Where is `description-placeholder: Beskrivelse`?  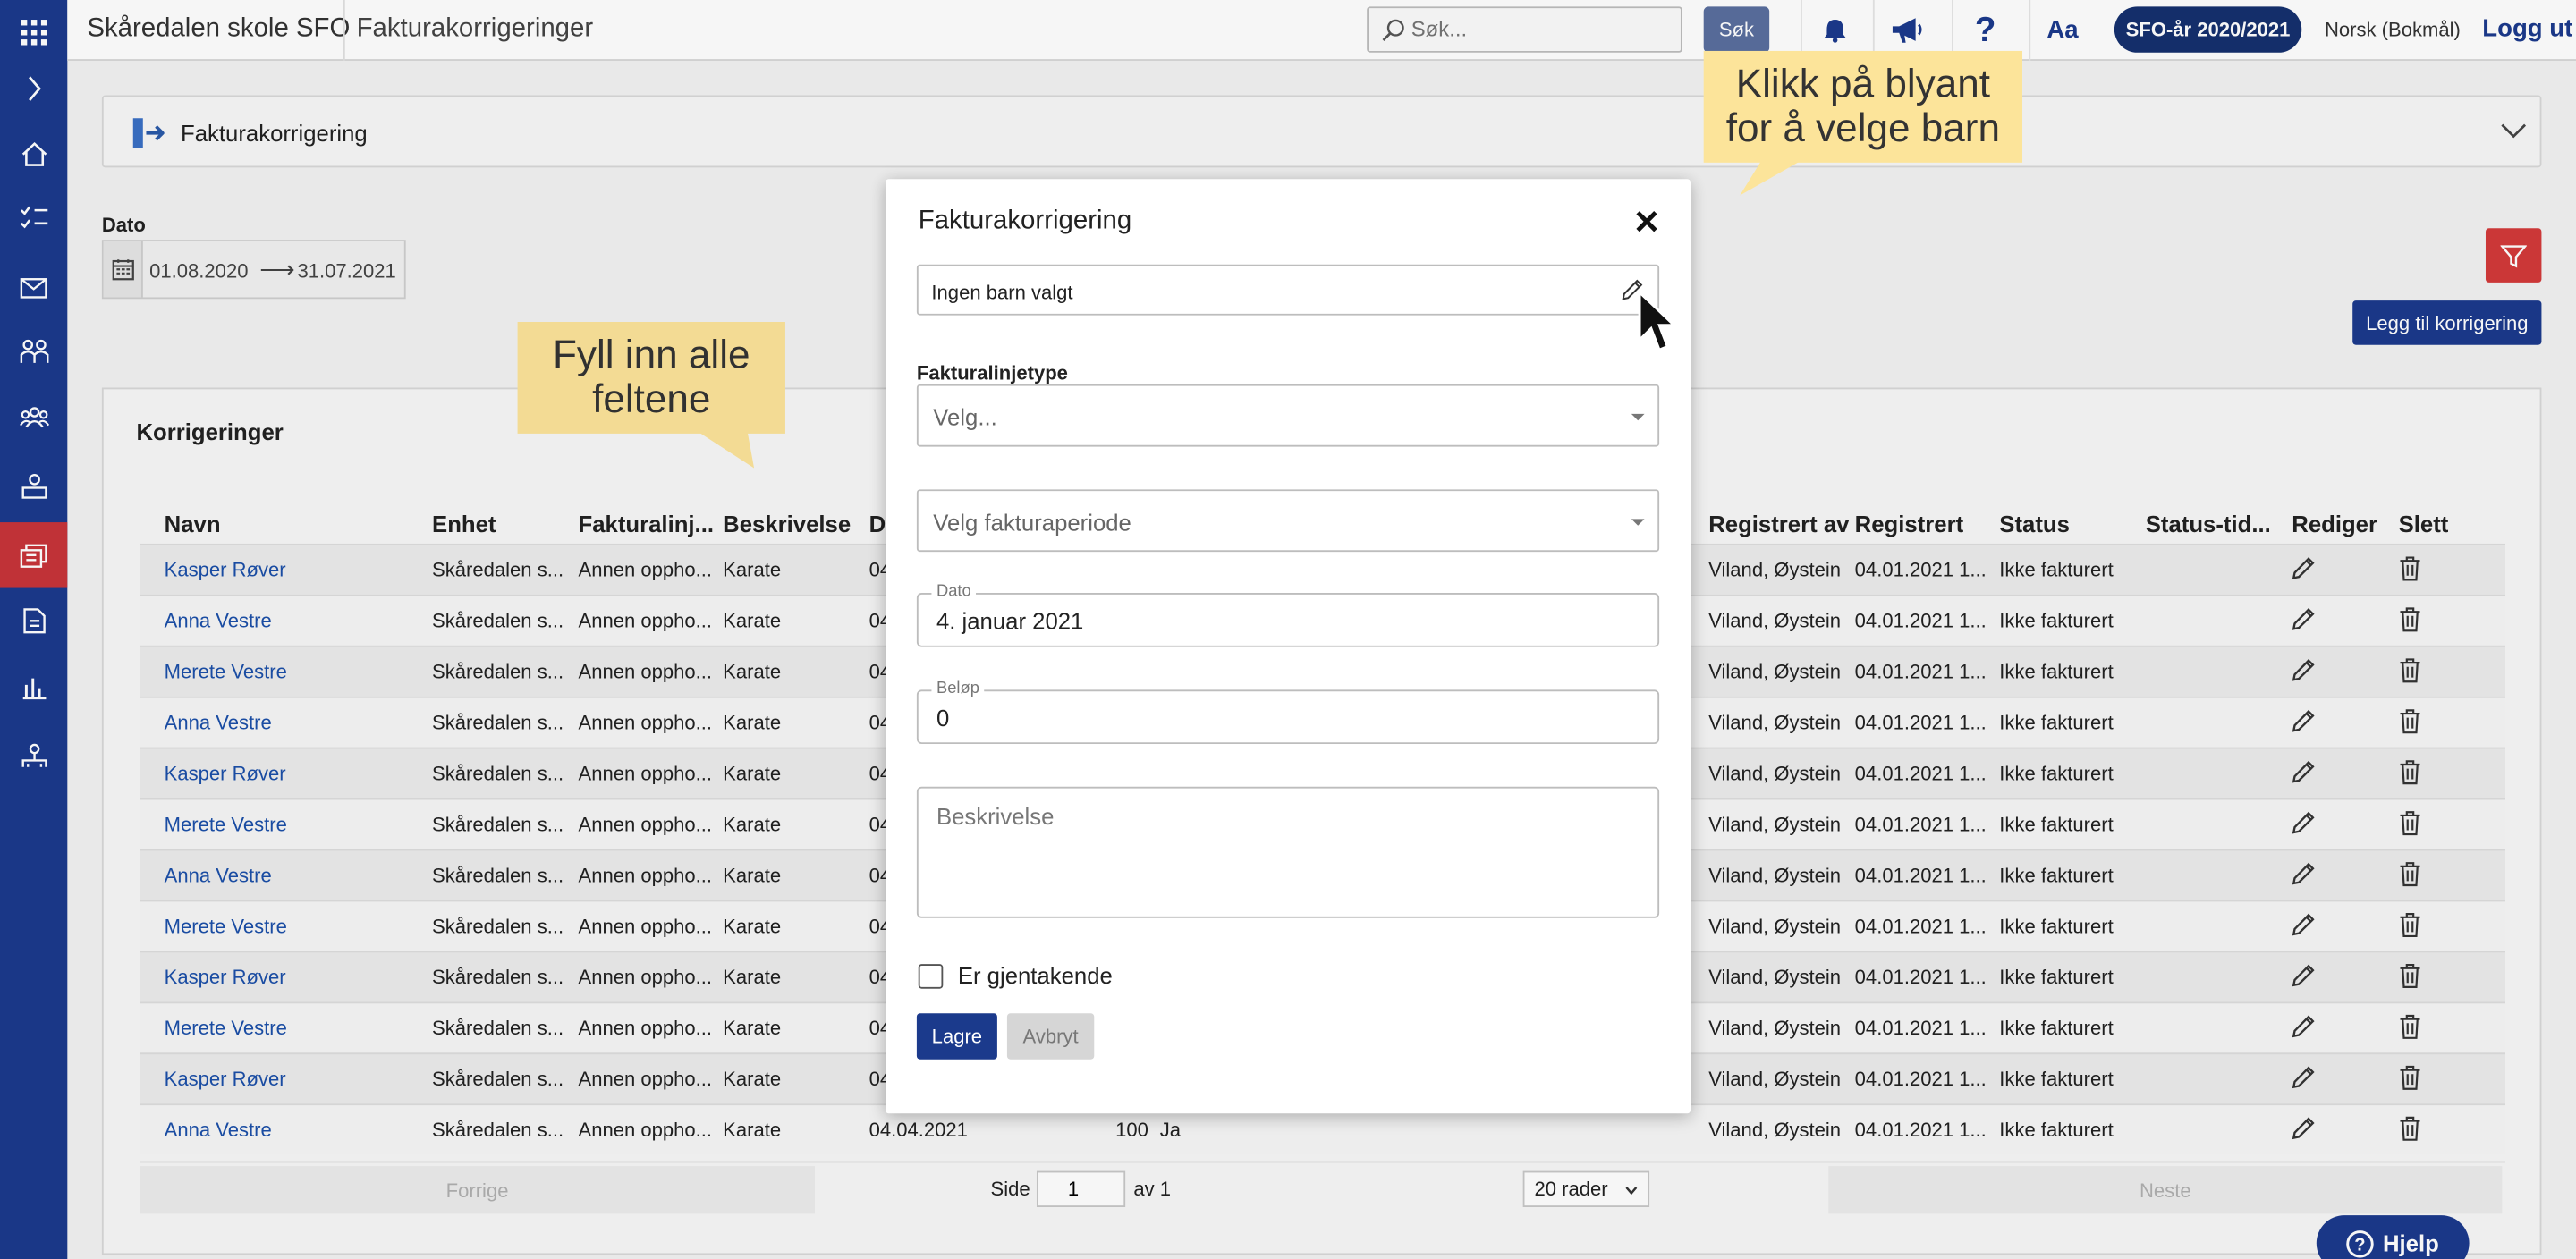
description-placeholder: Beskrivelse is located at coordinates (995, 816).